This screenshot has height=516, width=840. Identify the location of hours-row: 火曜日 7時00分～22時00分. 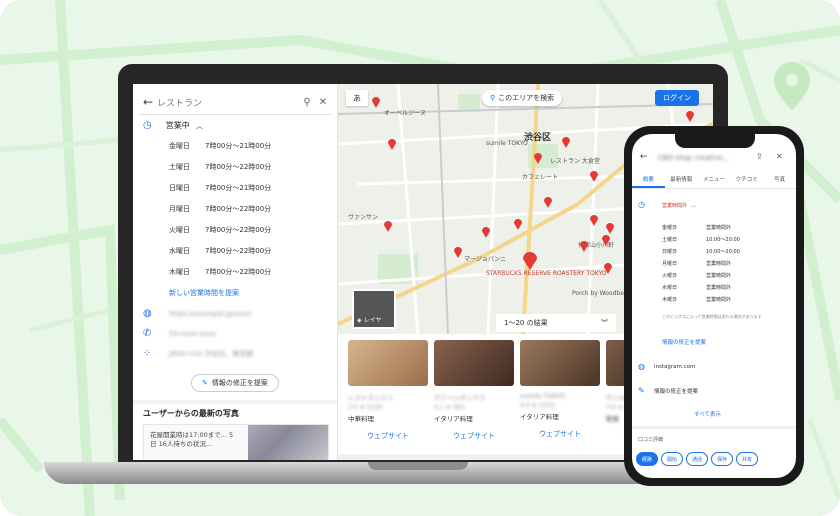
(220, 230).